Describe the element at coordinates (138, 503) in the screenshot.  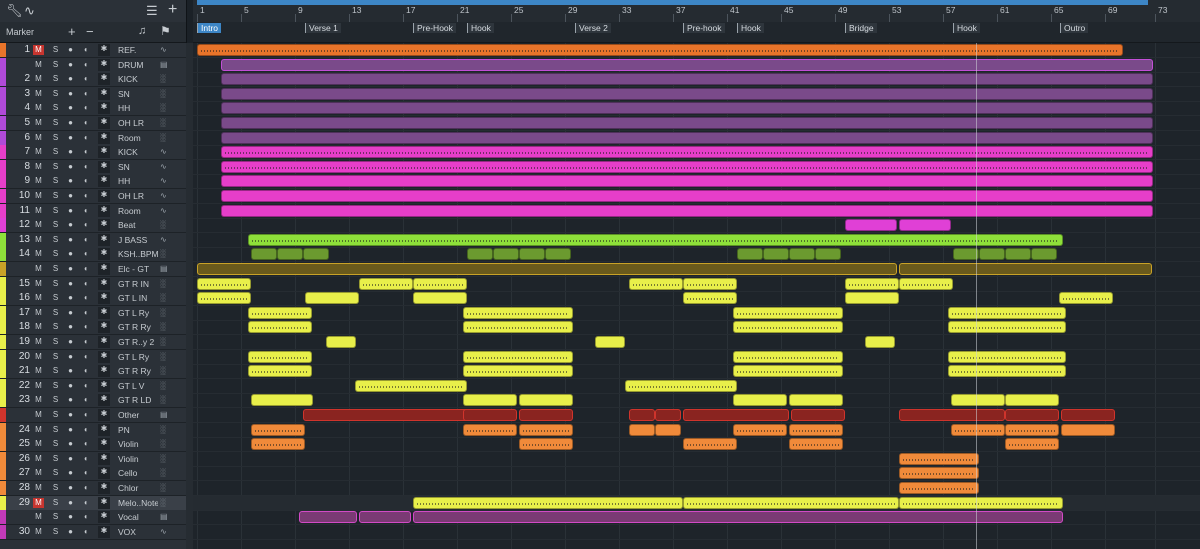
I see `track-name: Melo..Note` at that location.